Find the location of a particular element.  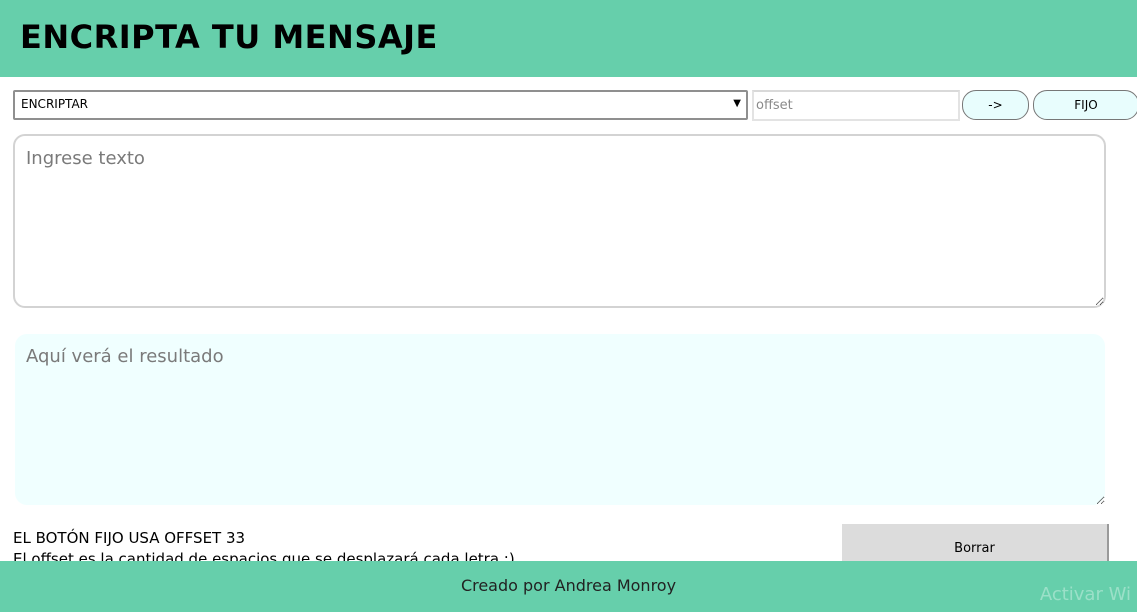

page-footer: Creado por Andrea Monroy Activar Wi is located at coordinates (568, 586).